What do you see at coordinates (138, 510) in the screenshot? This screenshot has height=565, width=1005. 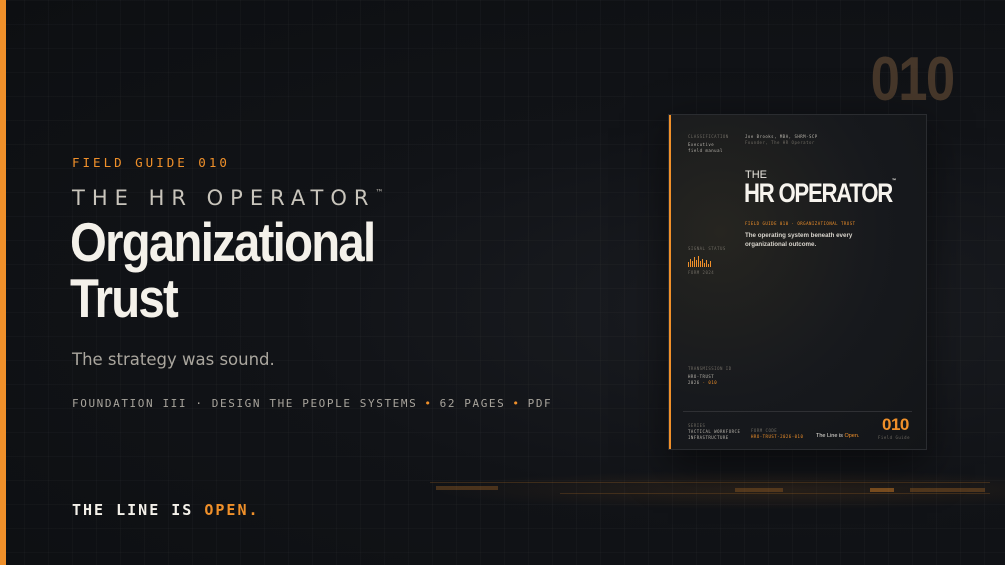 I see `tagline-prefix: THE LINE IS` at bounding box center [138, 510].